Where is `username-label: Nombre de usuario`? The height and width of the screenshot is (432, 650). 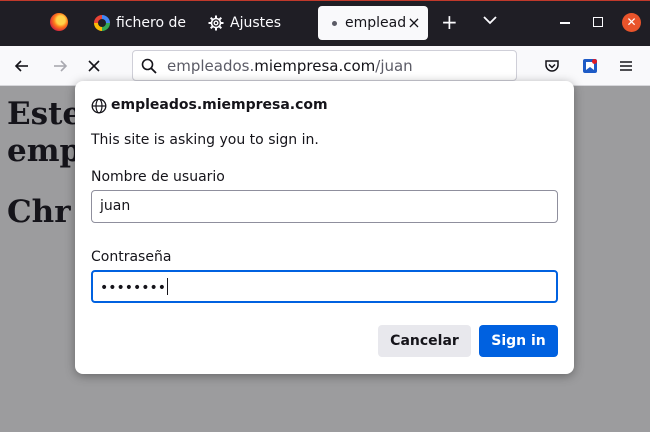
username-label: Nombre de usuario is located at coordinates (158, 177).